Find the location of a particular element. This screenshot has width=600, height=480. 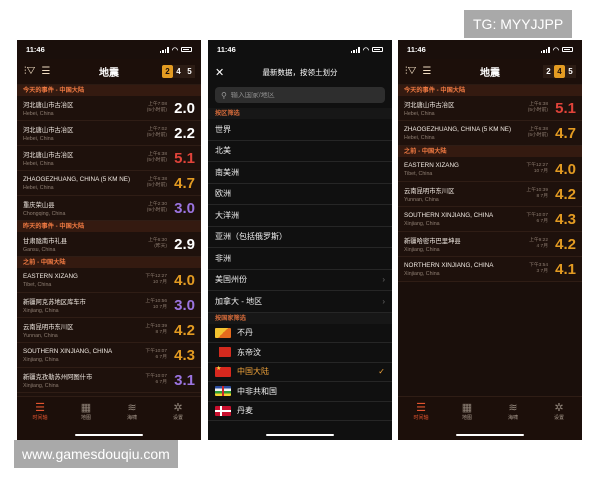

quake-row: 新疆哈密市巴里坤县 Xinjiang, China 上午9:22 4 7月 4.2 is located at coordinates (490, 244).